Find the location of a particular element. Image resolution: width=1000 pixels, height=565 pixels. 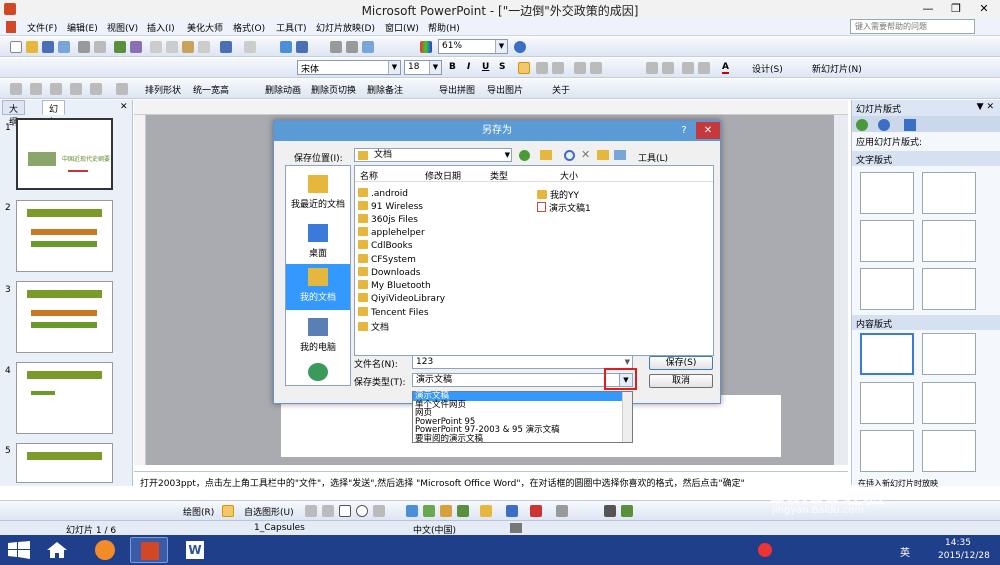

list-item: My Bluetooth is located at coordinates (394, 285).